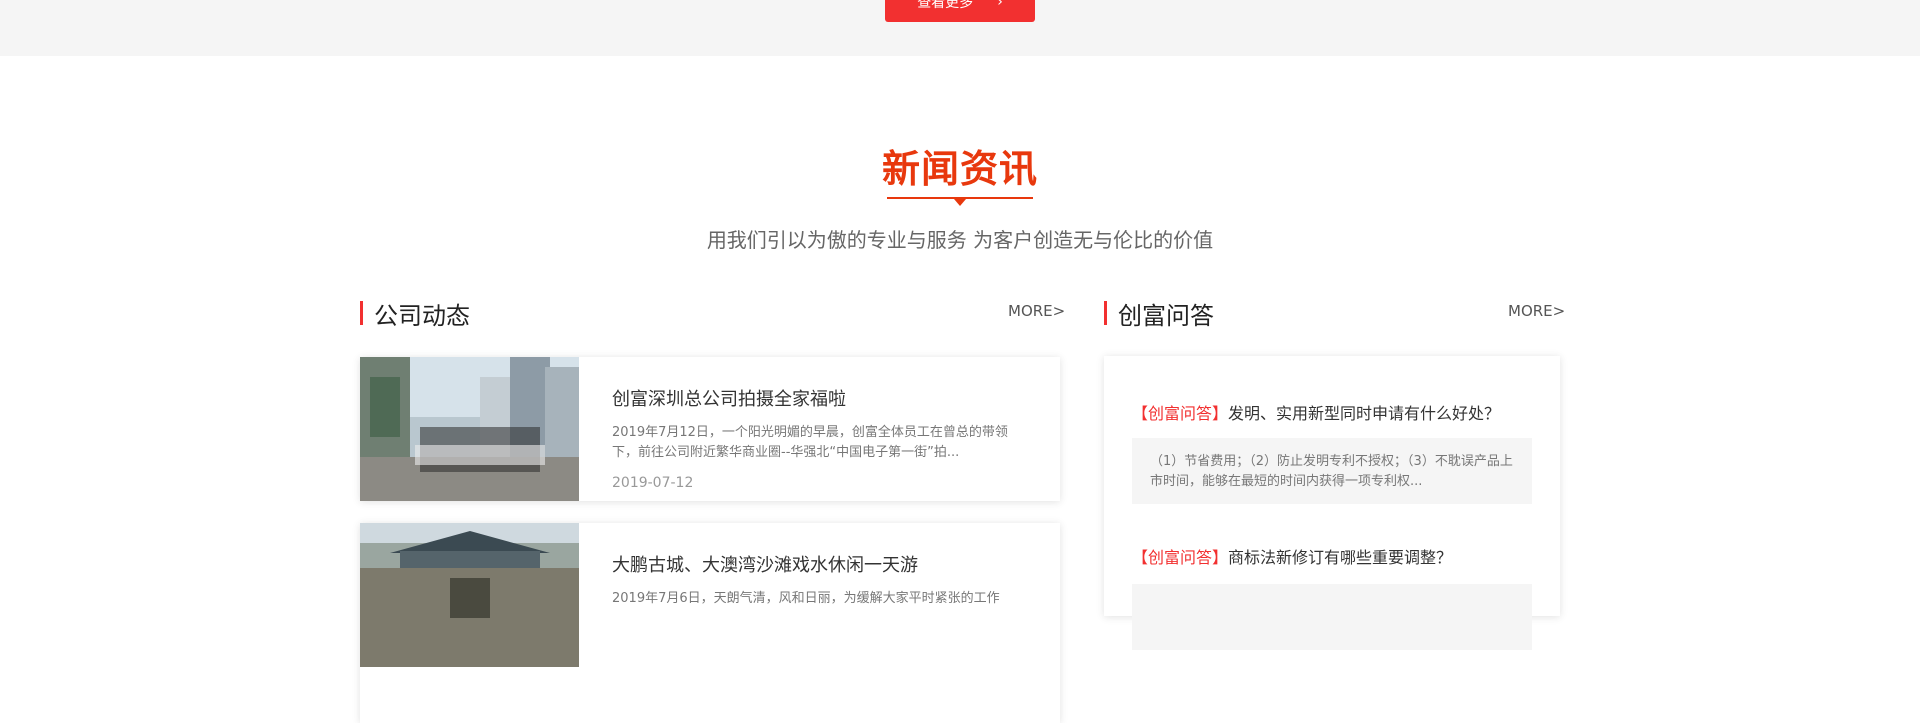  What do you see at coordinates (729, 398) in the screenshot?
I see `news-title: 创富深圳总公司拍摄全家福啦` at bounding box center [729, 398].